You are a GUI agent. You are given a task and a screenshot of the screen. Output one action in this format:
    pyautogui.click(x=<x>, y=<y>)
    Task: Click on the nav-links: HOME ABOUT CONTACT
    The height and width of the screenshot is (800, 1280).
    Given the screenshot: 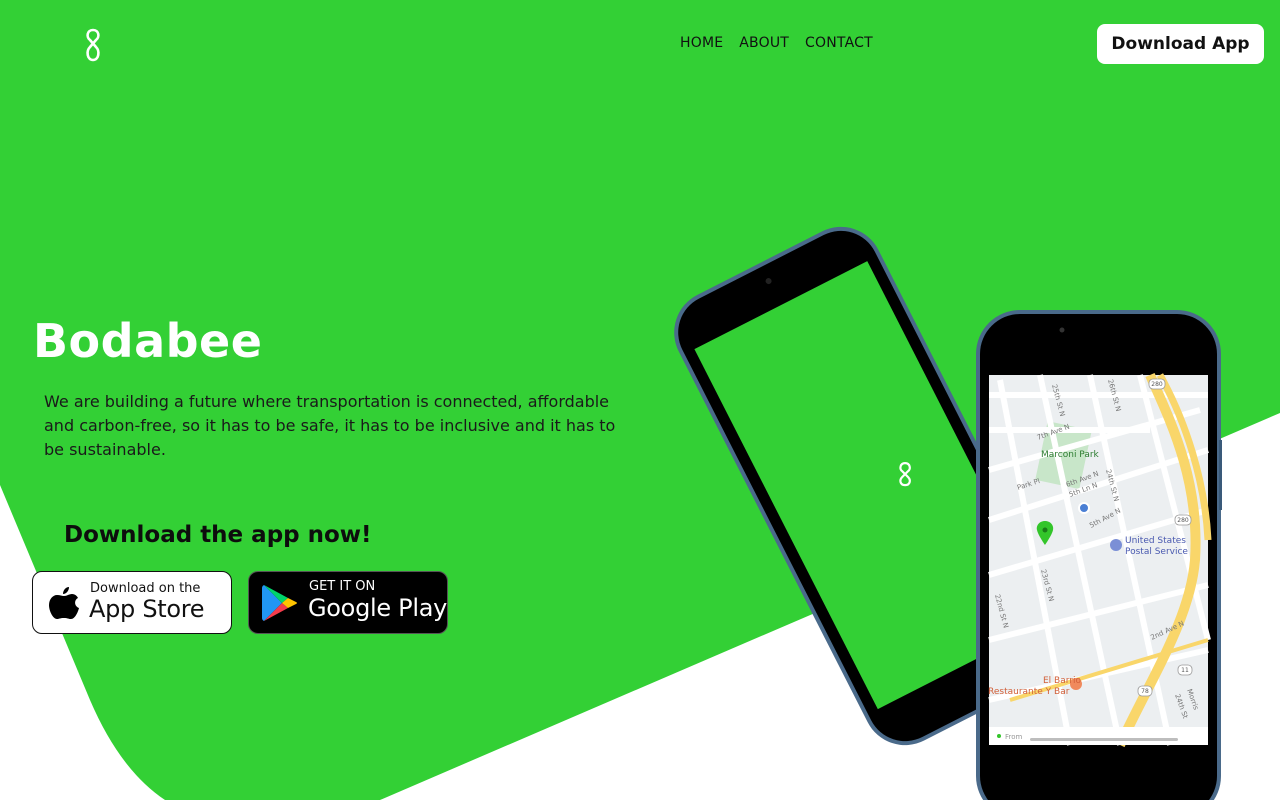 What is the action you would take?
    pyautogui.click(x=776, y=43)
    